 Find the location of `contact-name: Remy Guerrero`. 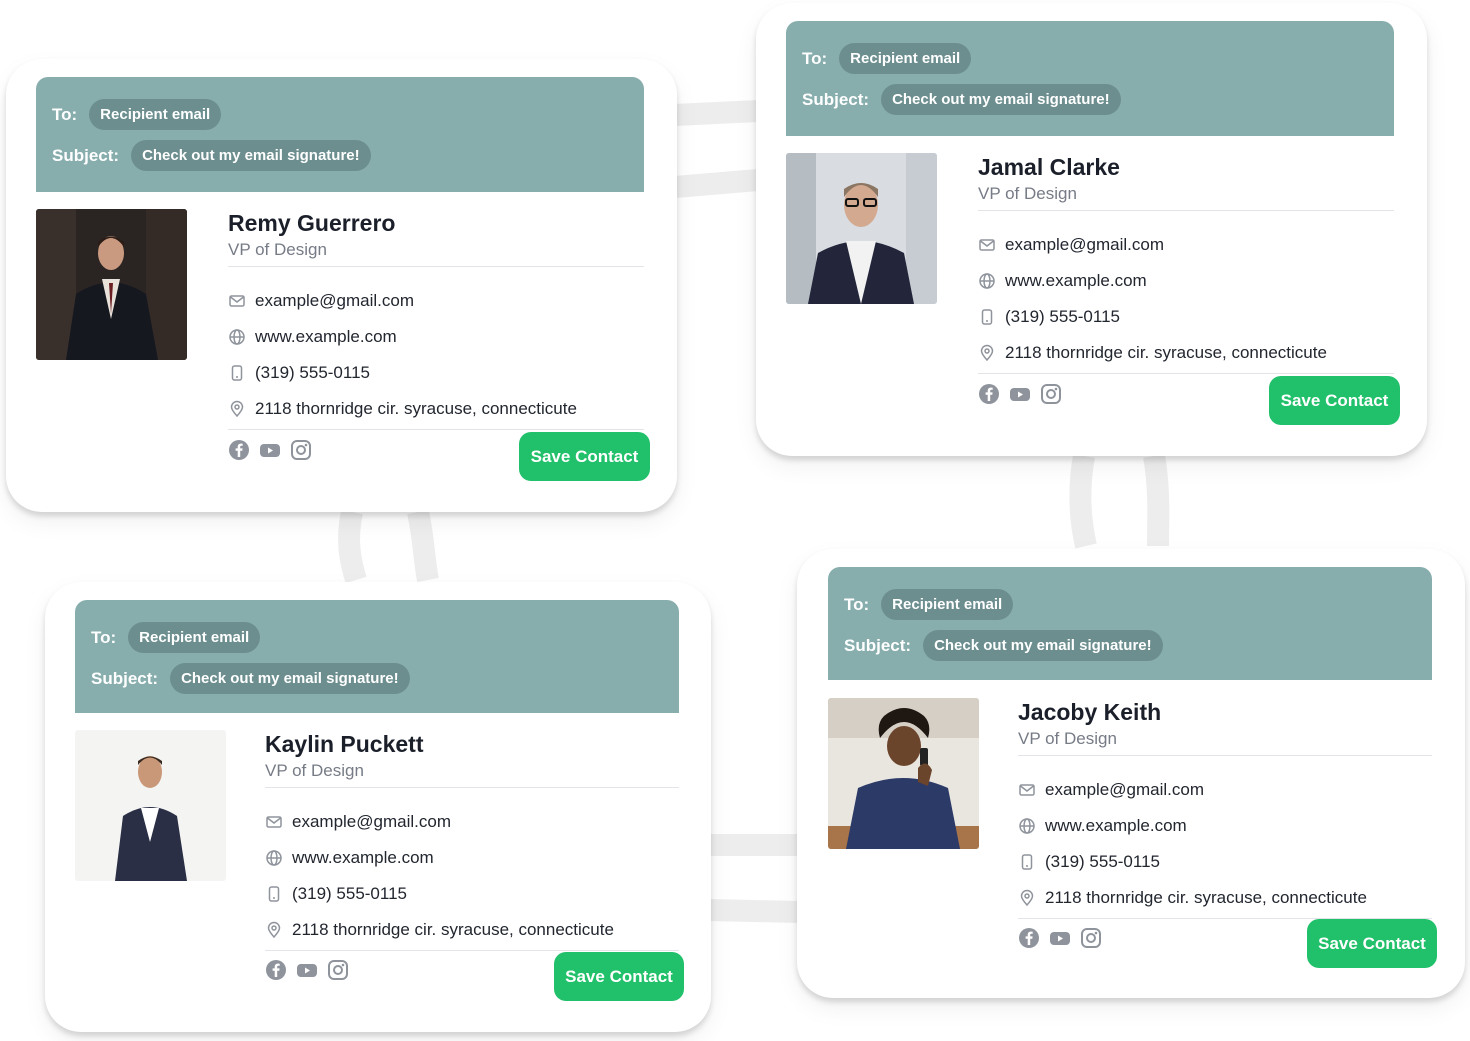

contact-name: Remy Guerrero is located at coordinates (312, 223).